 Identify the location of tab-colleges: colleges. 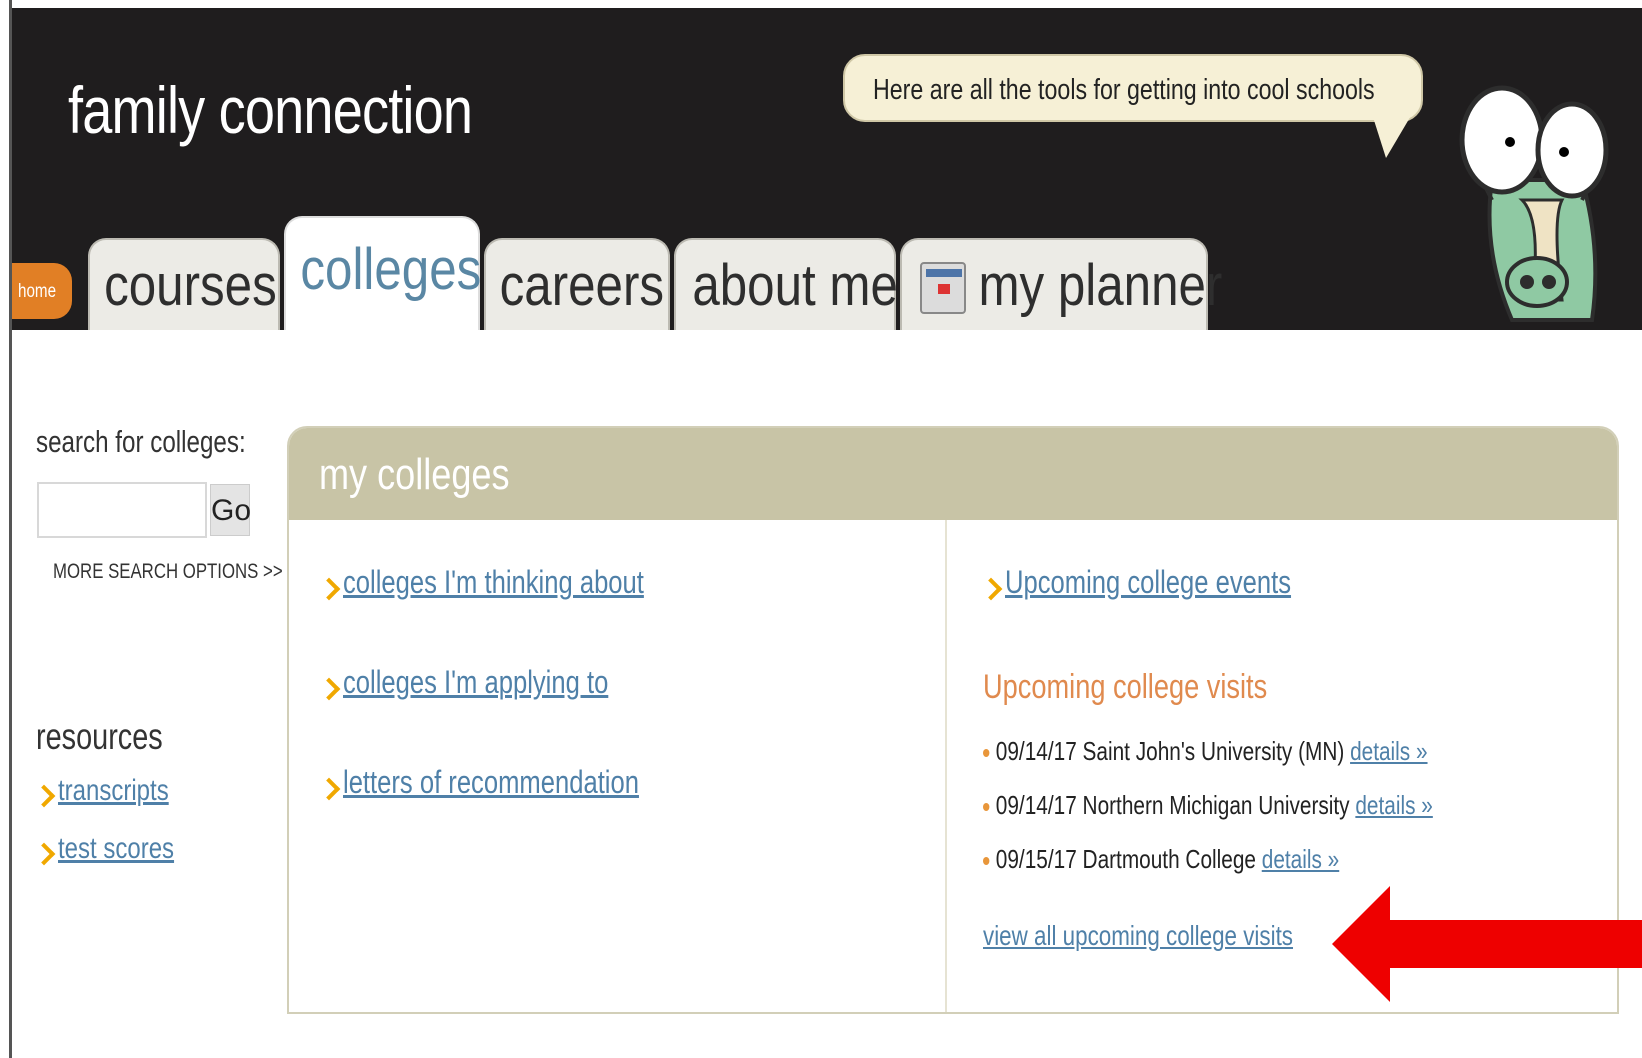
(383, 273).